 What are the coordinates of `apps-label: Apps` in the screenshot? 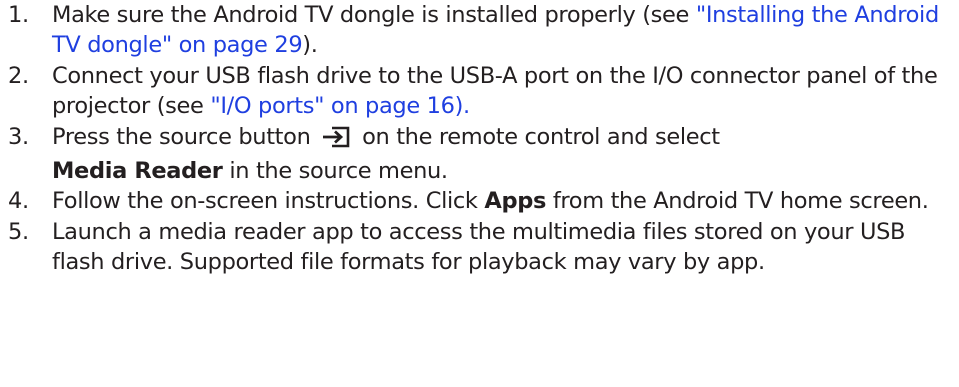 It's located at (515, 201).